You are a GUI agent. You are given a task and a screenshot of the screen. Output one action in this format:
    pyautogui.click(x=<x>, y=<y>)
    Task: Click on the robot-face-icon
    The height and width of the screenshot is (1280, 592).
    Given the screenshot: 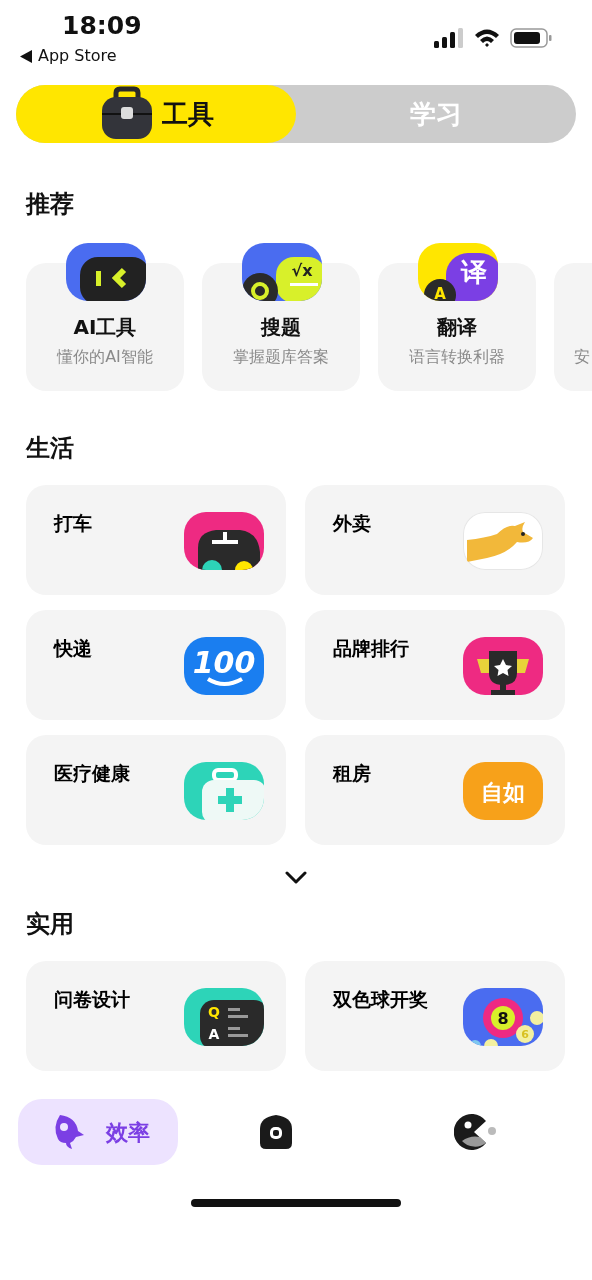 What is the action you would take?
    pyautogui.click(x=106, y=272)
    